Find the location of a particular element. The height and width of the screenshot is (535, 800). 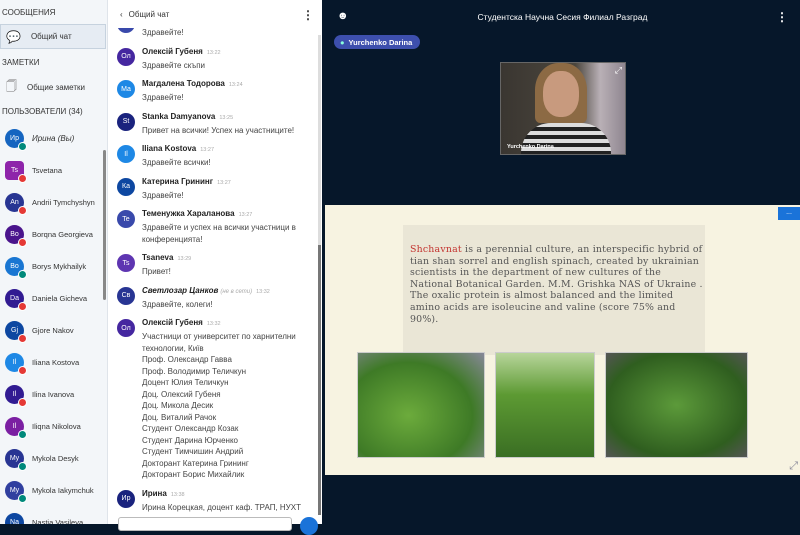

chat-message-input is located at coordinates (205, 524).